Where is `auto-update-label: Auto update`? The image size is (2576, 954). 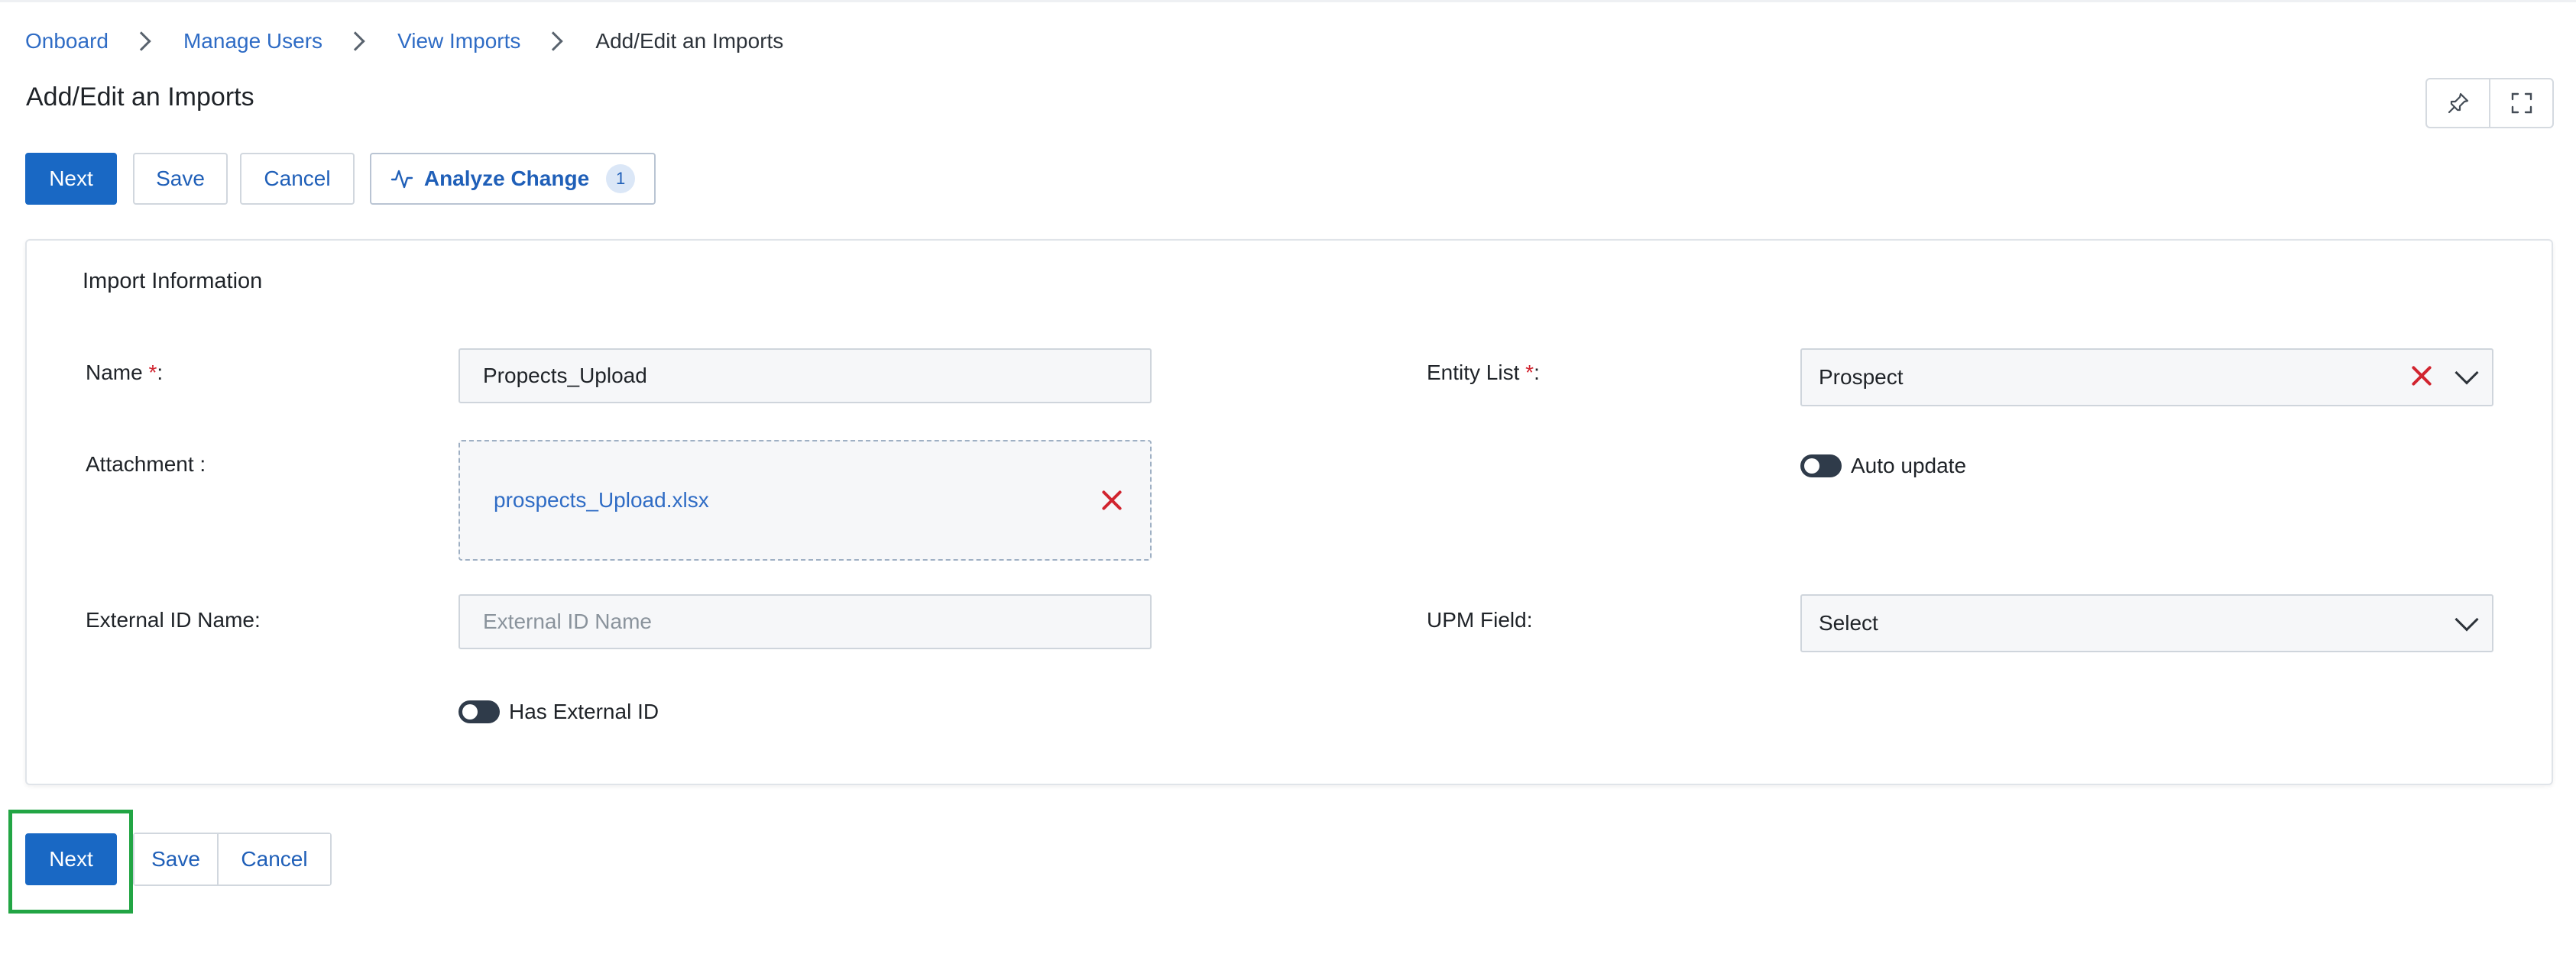 auto-update-label: Auto update is located at coordinates (1909, 465).